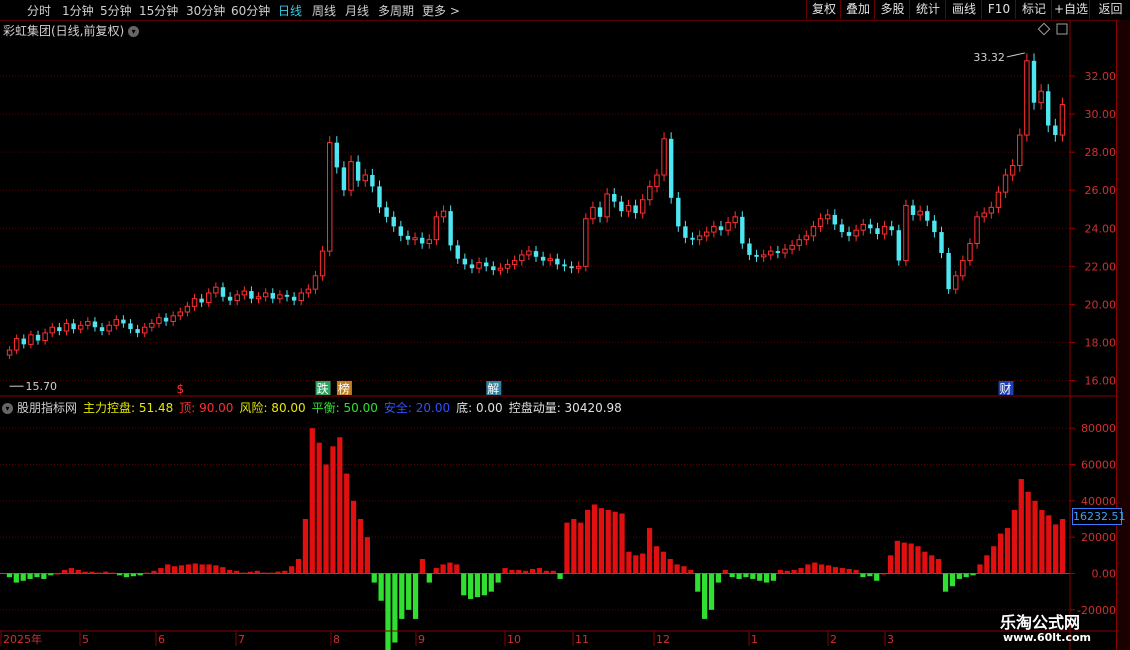  Describe the element at coordinates (1098, 465) in the screenshot. I see `indicator-tick-label: 60000` at that location.